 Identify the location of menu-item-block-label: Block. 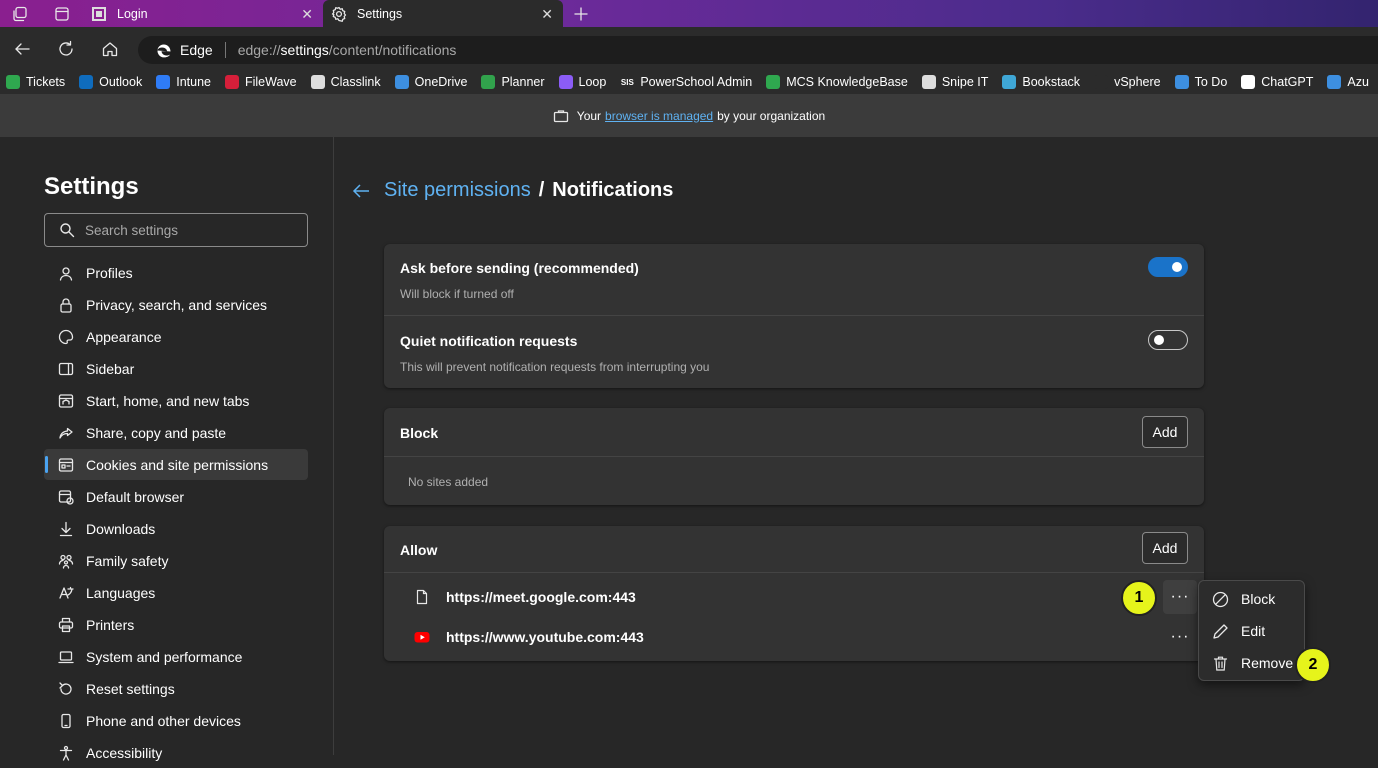
(1258, 599).